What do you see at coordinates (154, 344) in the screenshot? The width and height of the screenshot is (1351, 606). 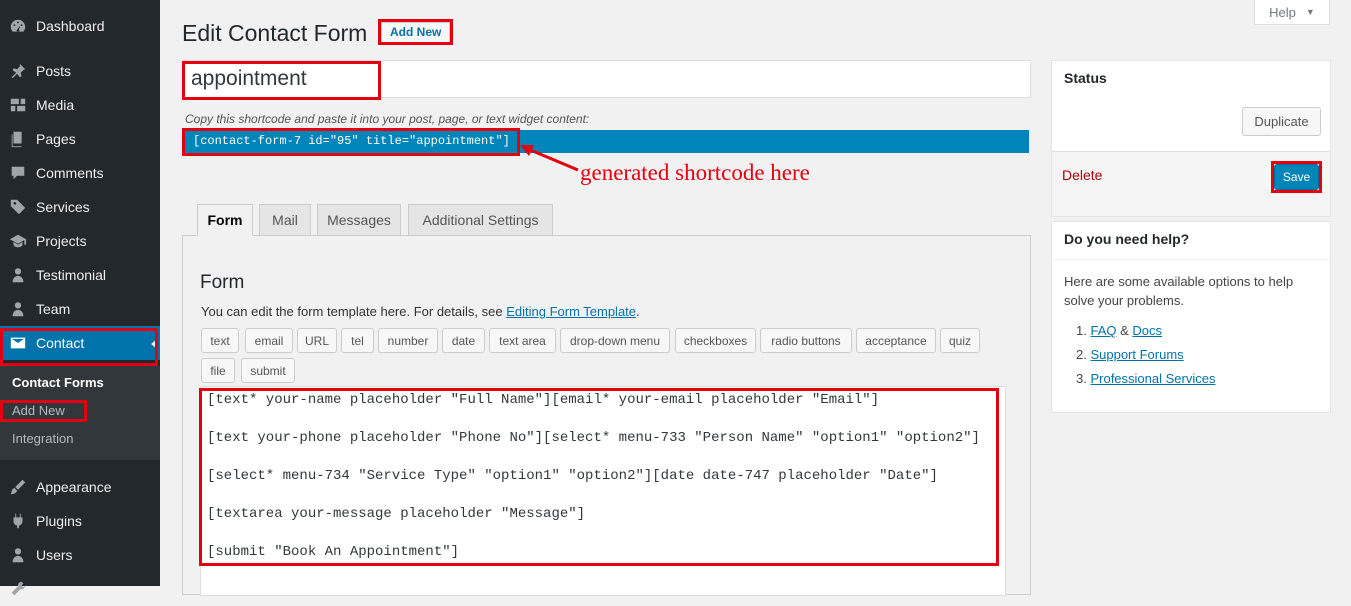 I see `active-pointer-icon` at bounding box center [154, 344].